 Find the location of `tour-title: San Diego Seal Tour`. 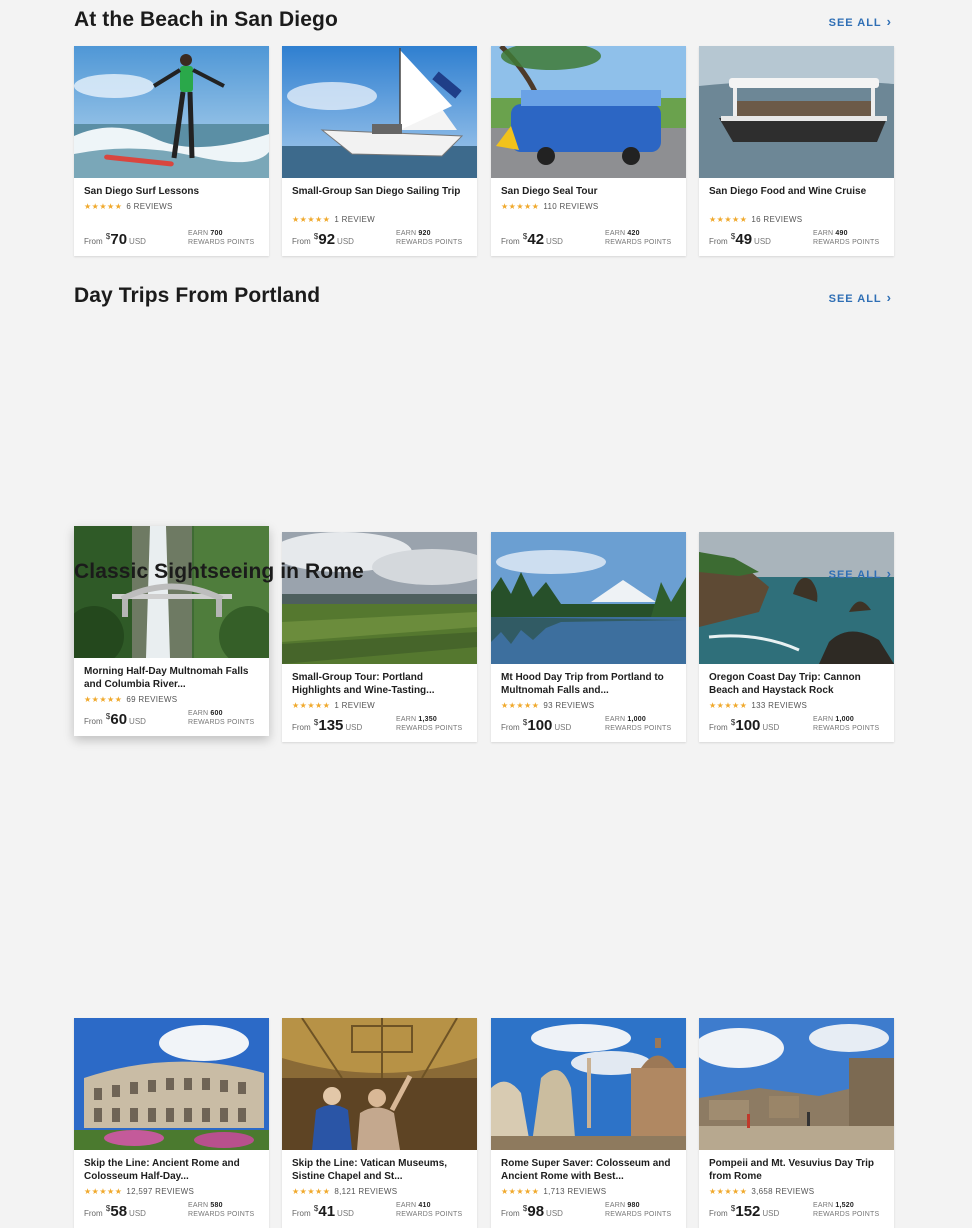

tour-title: San Diego Seal Tour is located at coordinates (549, 191).